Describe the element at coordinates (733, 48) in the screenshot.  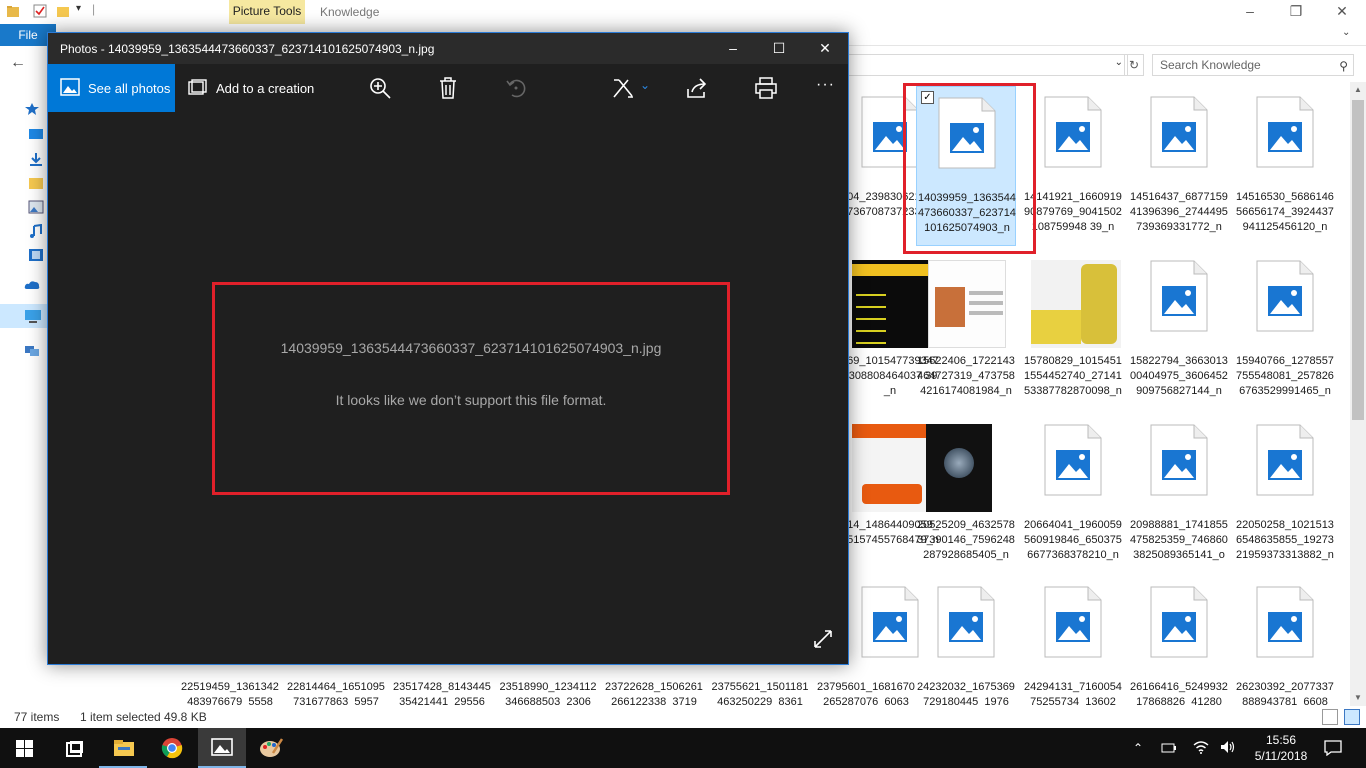
I see `photos-minimize-button: –` at that location.